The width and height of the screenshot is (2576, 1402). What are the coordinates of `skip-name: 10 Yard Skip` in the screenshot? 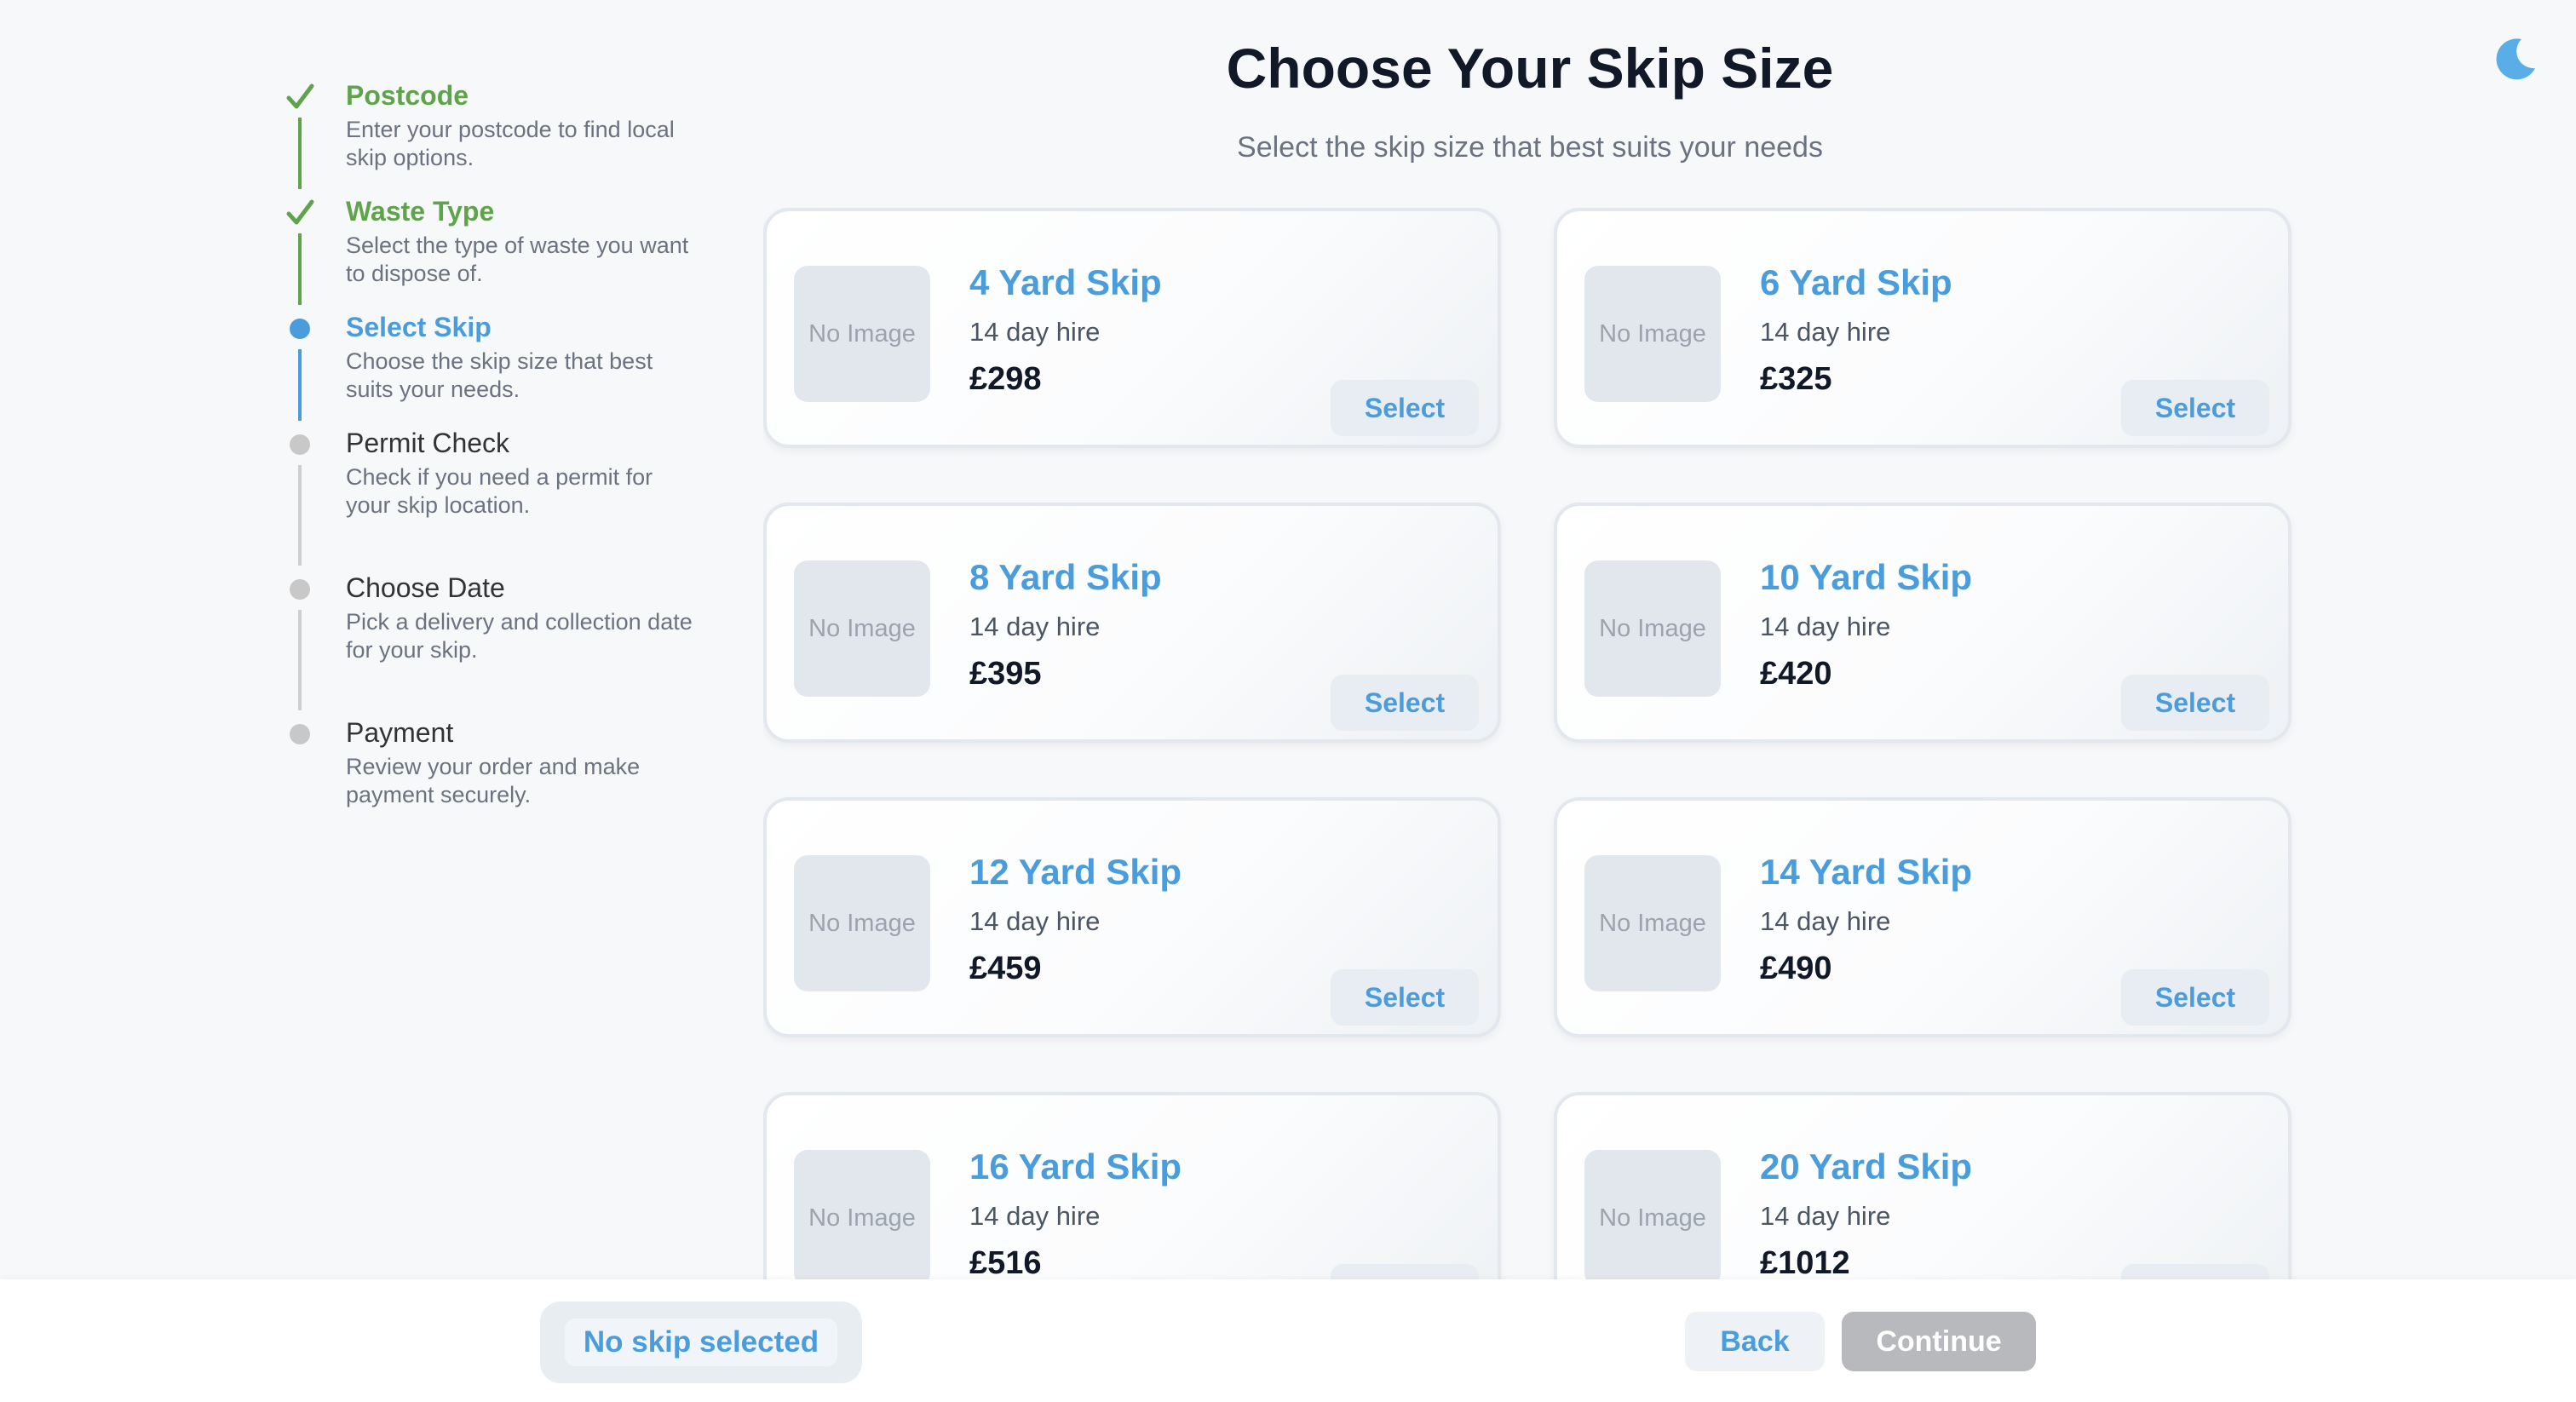 It's located at (1866, 577).